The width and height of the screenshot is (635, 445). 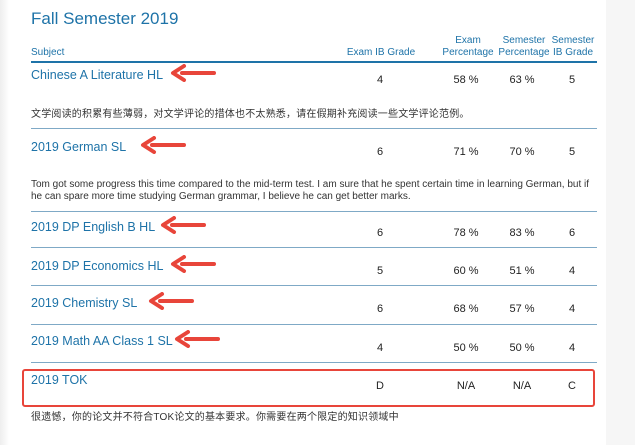 I want to click on right-margin, so click(x=620, y=222).